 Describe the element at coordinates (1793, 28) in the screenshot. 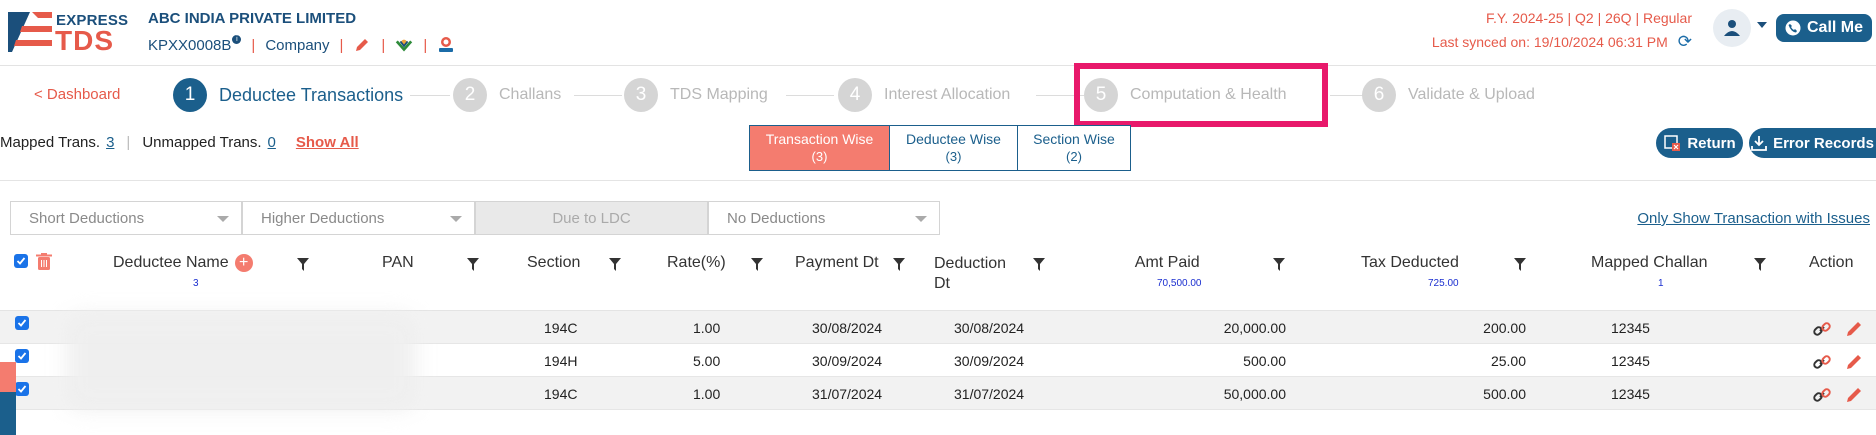

I see `phone-icon` at that location.